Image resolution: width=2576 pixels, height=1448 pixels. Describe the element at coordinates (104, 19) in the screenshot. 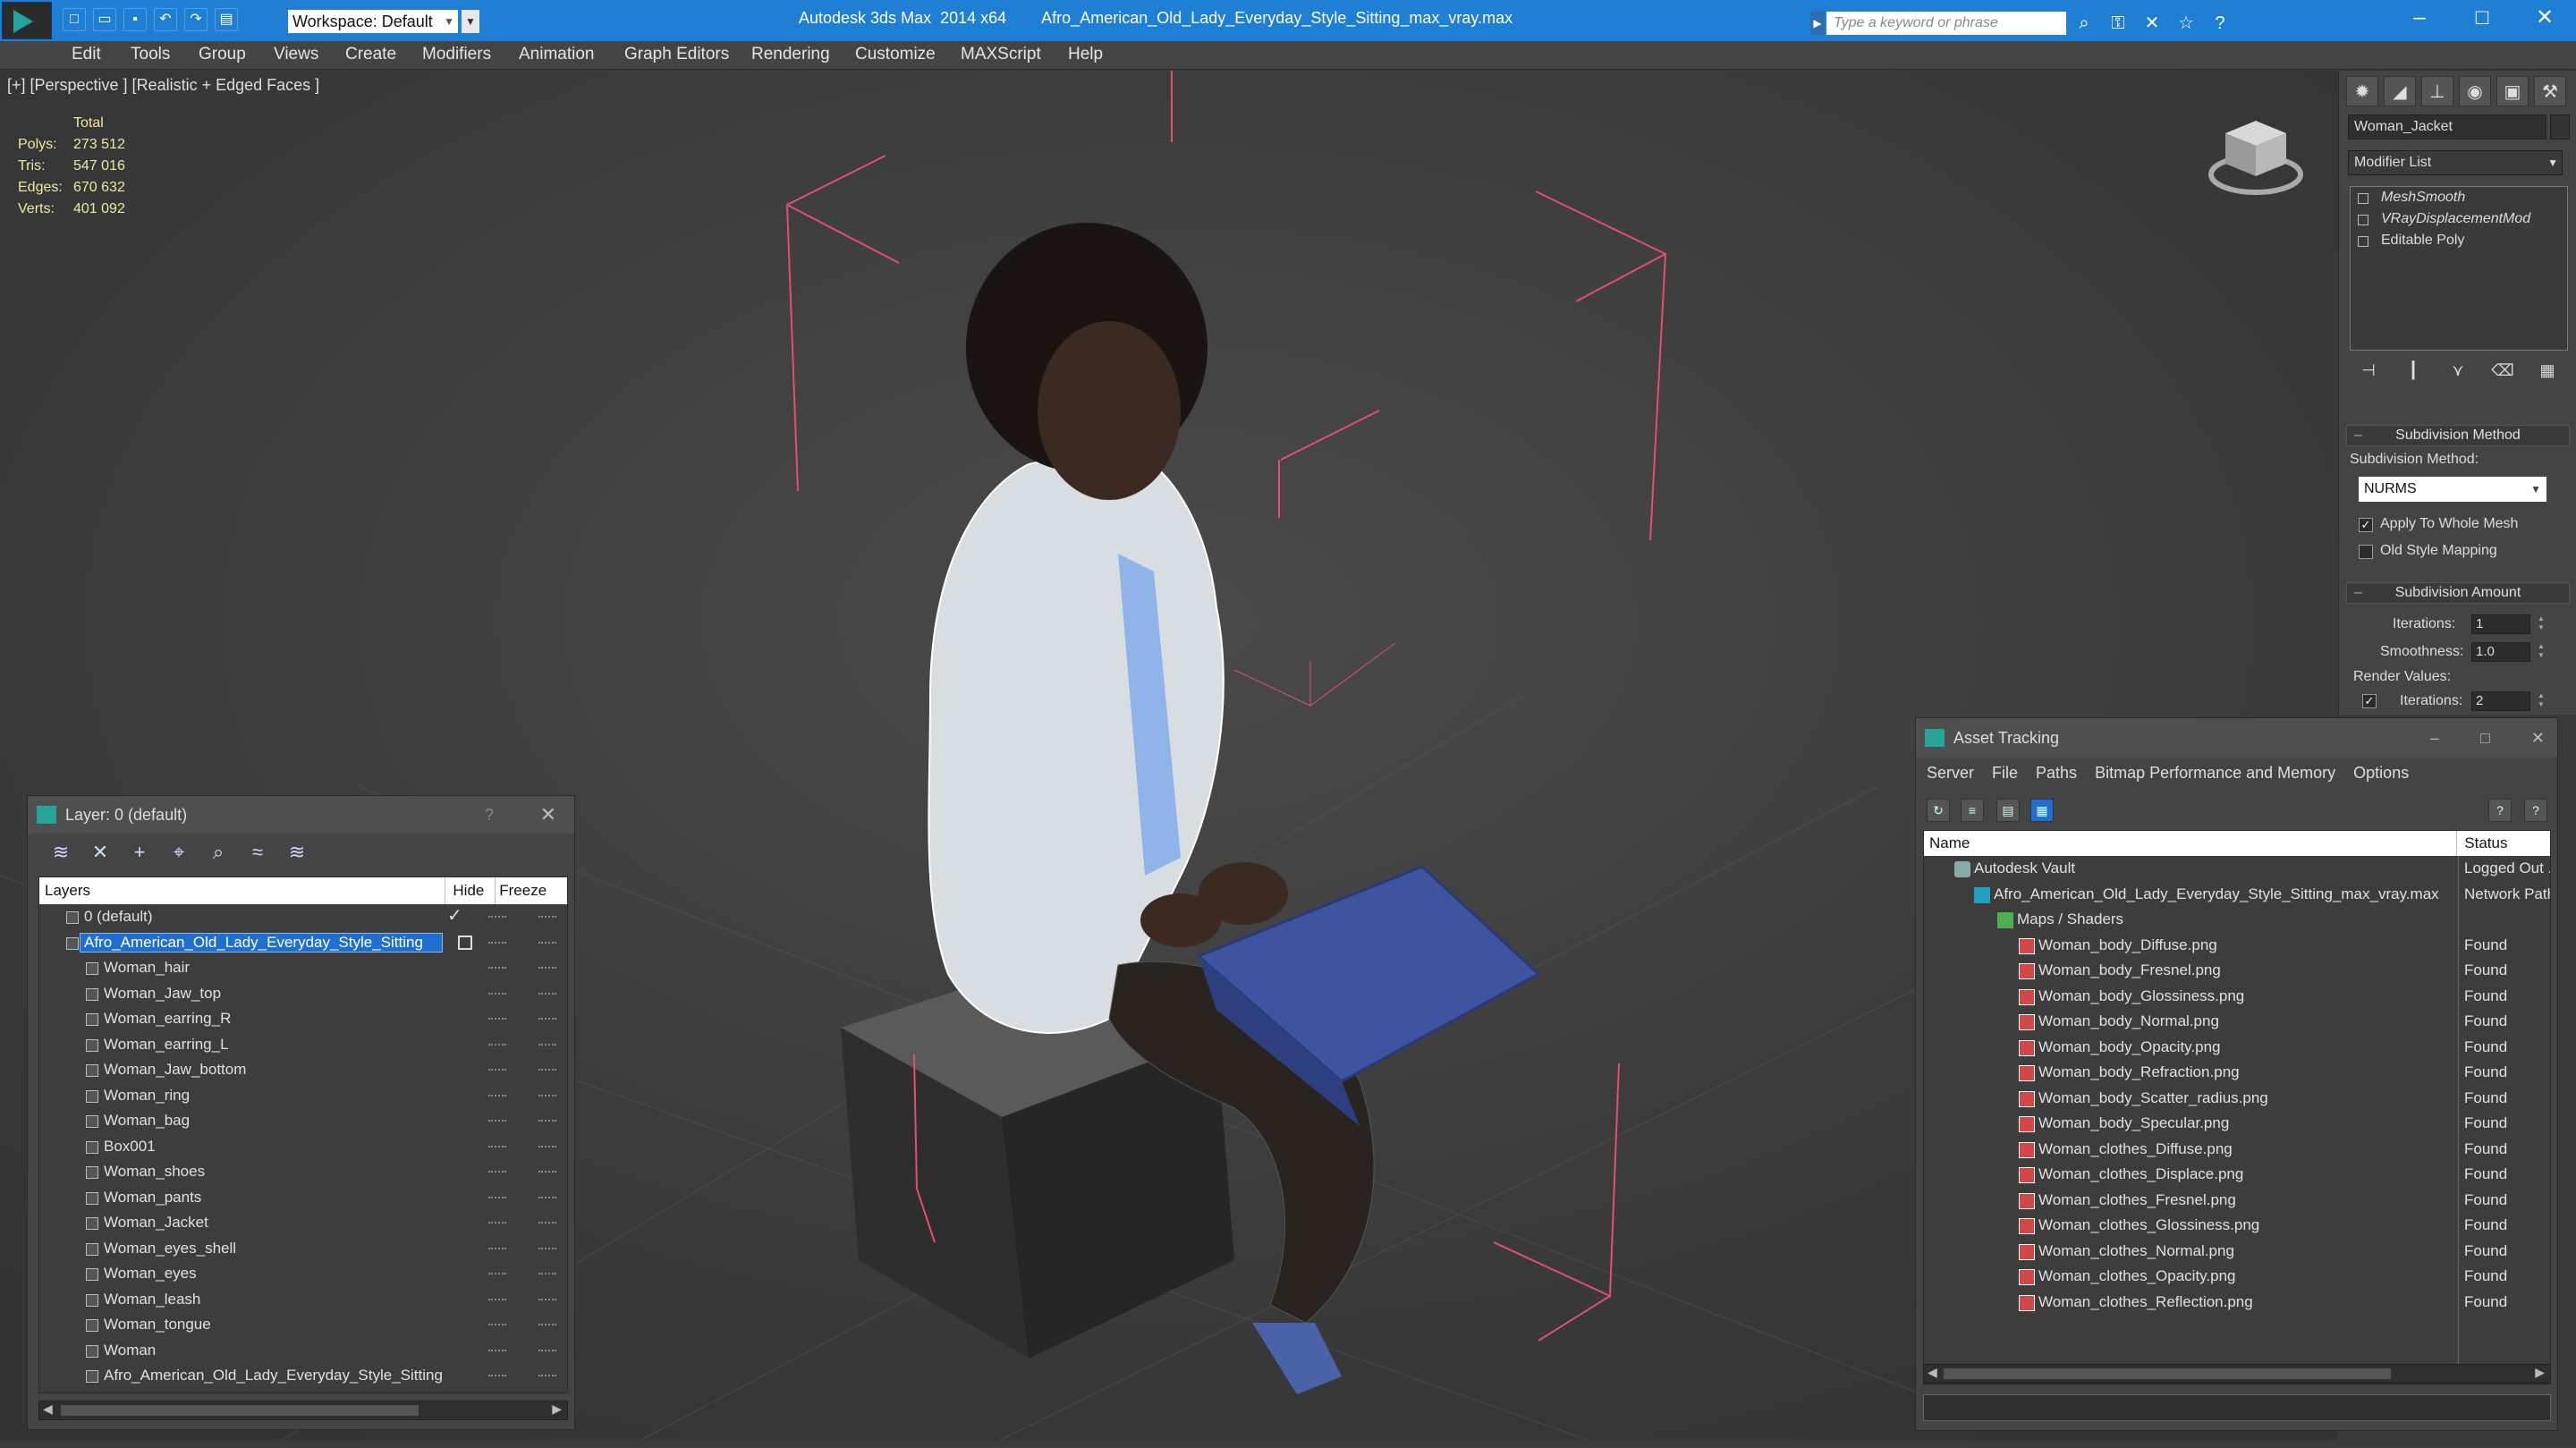

I see `open-file-icon: ▭` at that location.